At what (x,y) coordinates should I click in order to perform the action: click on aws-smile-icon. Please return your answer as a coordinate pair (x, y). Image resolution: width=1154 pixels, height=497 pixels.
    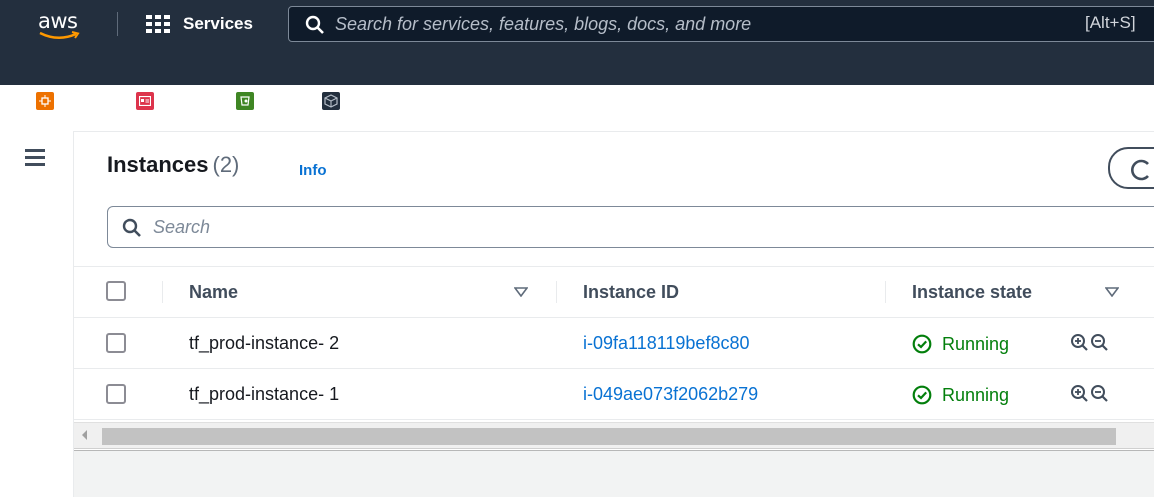
    Looking at the image, I should click on (59, 35).